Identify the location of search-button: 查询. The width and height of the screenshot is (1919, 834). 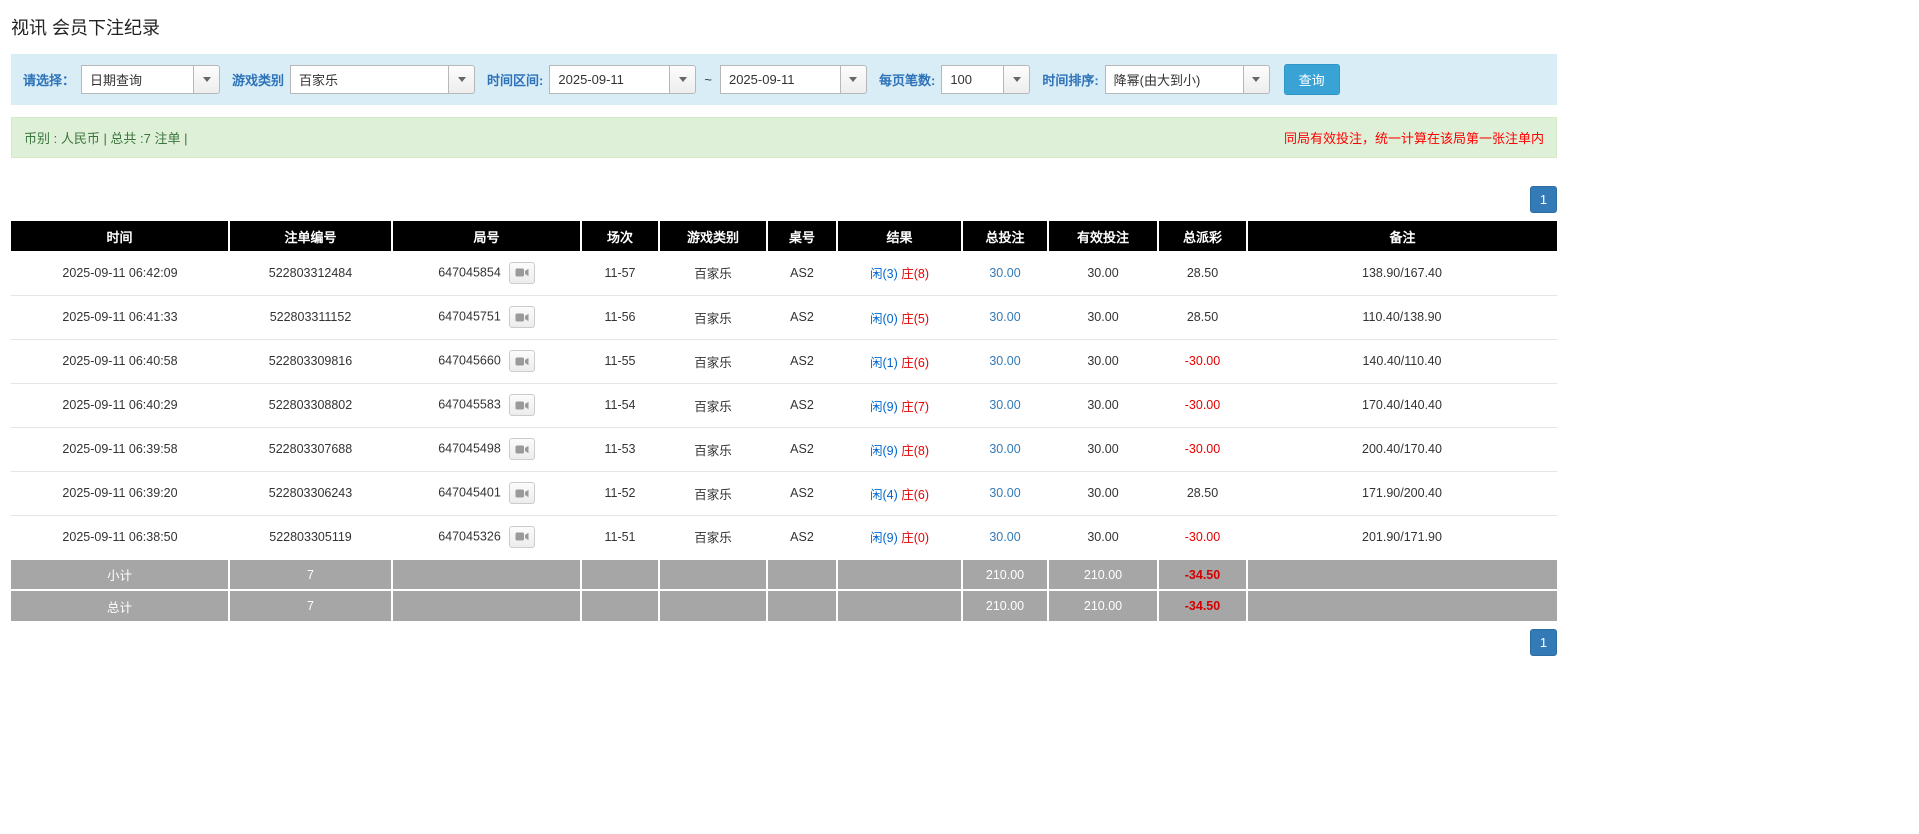
(1311, 79).